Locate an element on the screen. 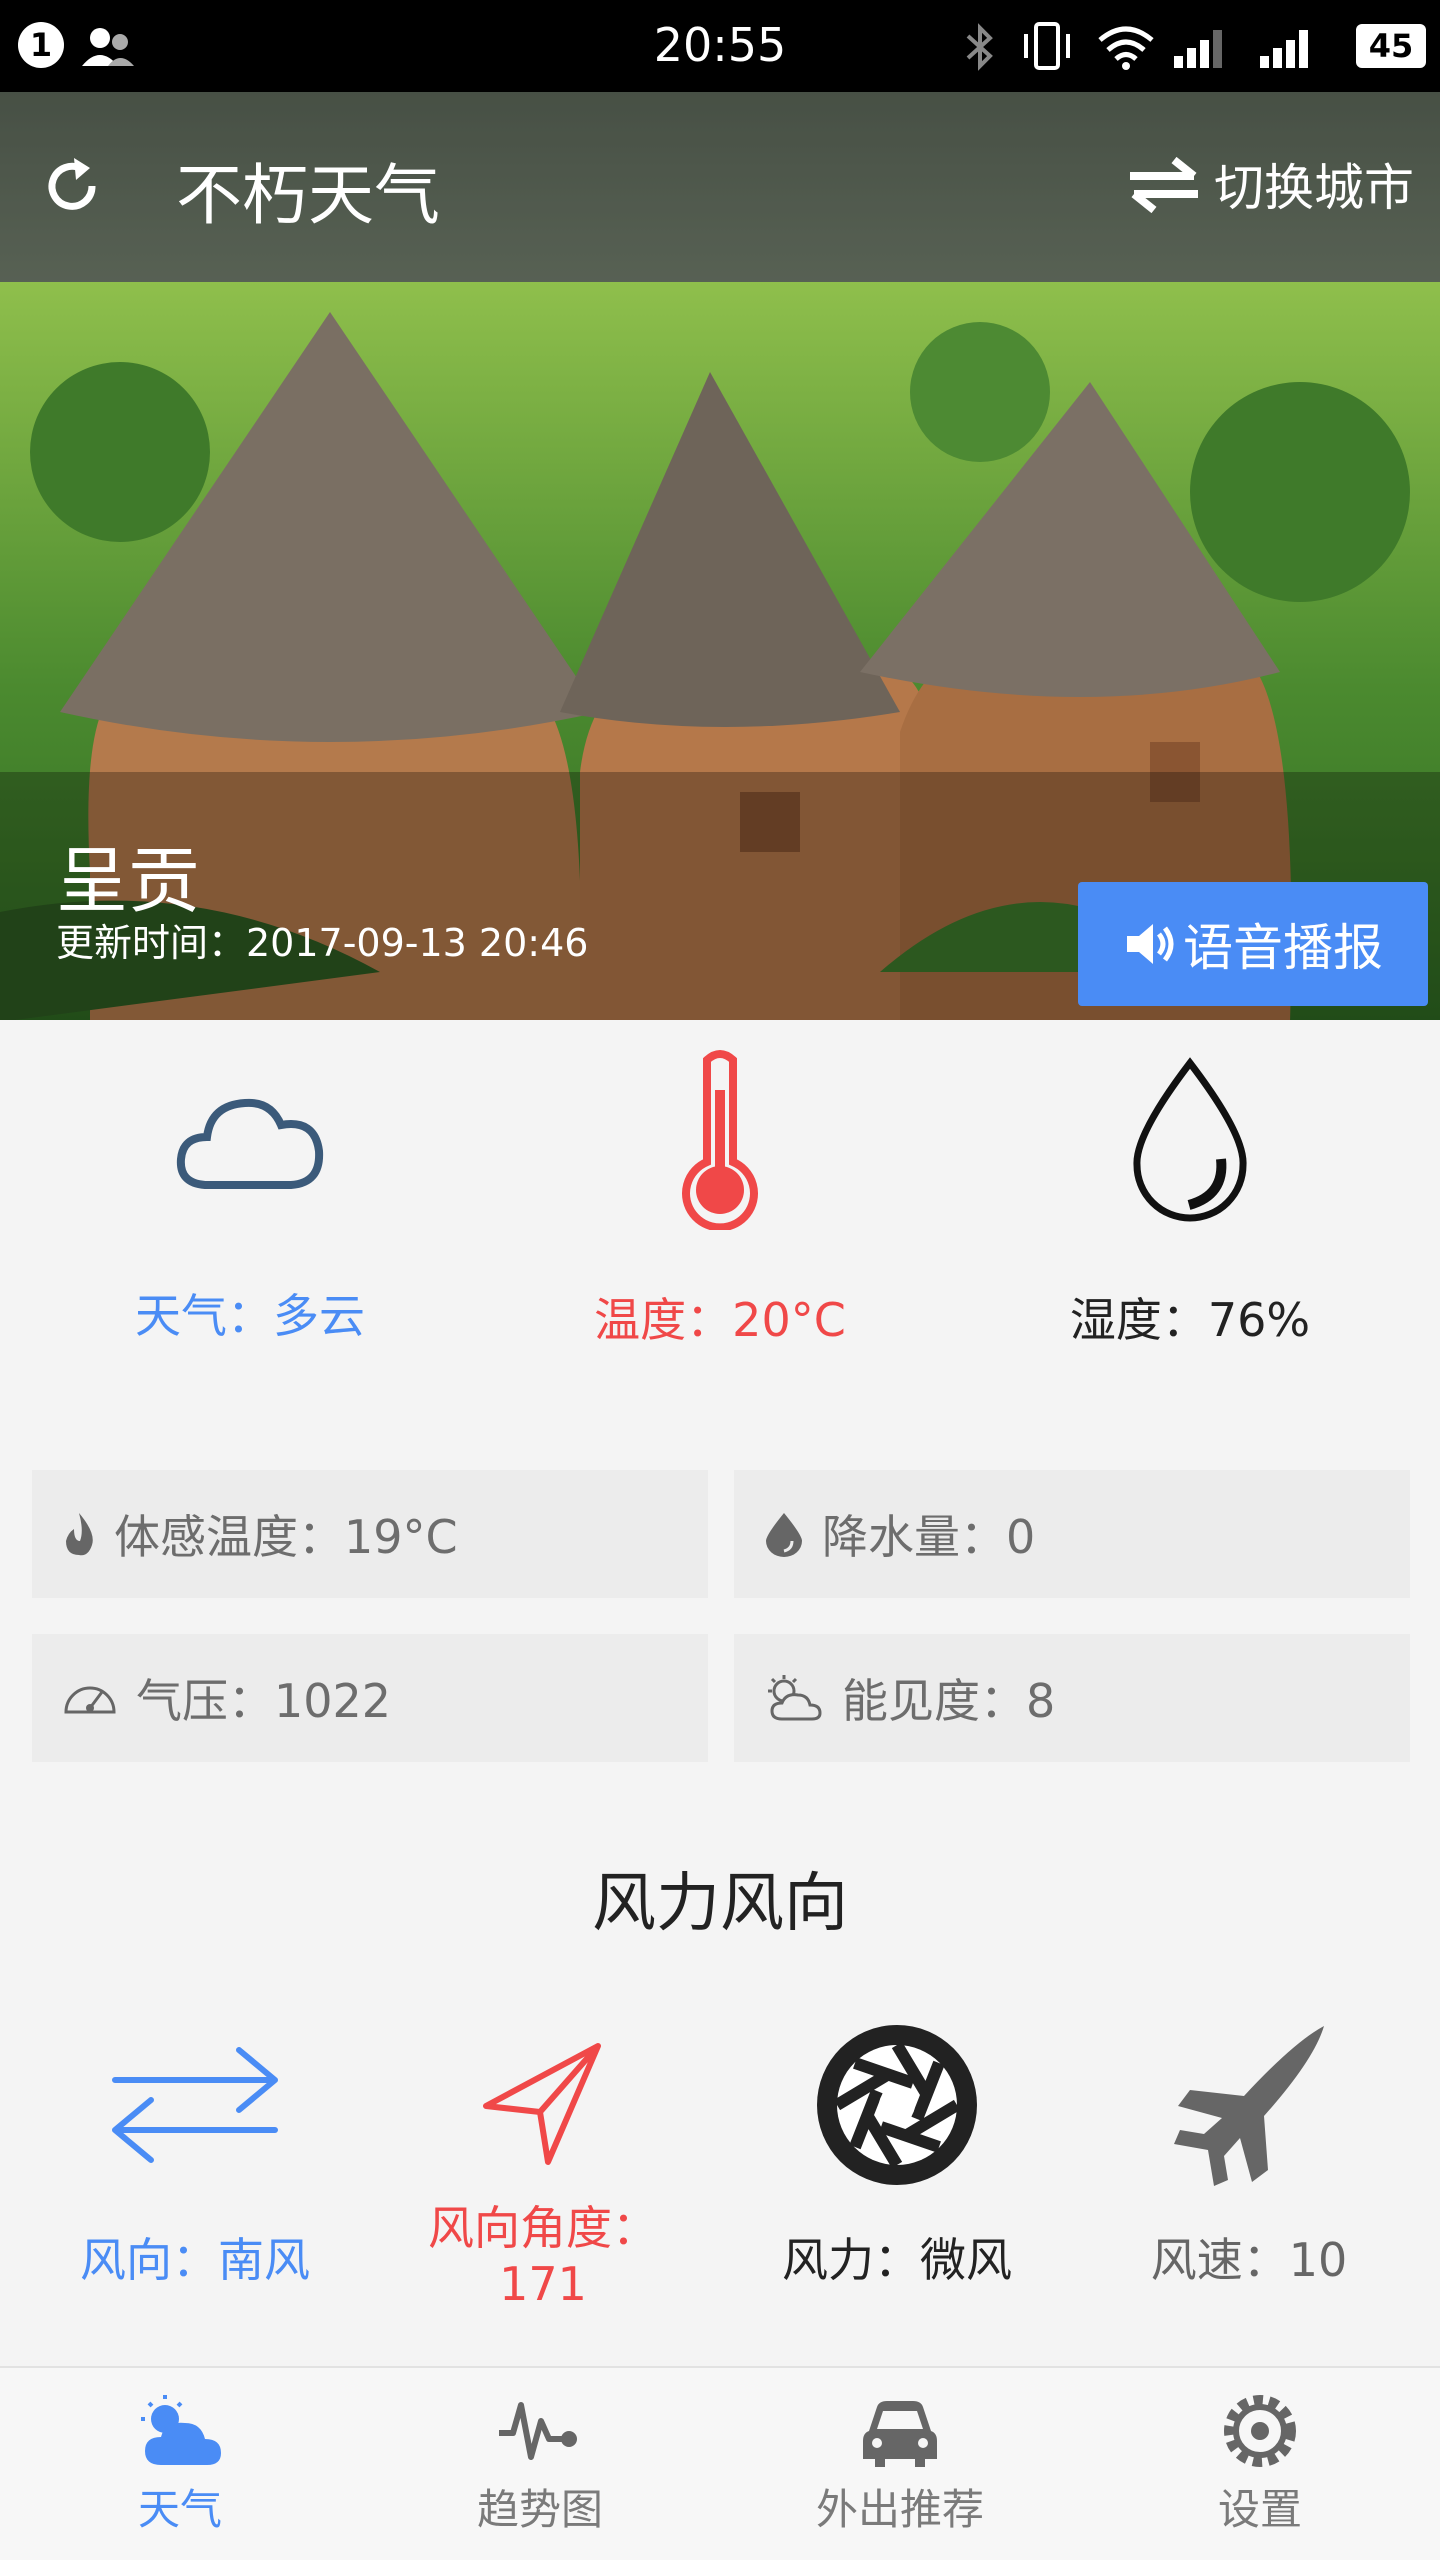  pressure-label: 气压：1022 is located at coordinates (264, 1701).